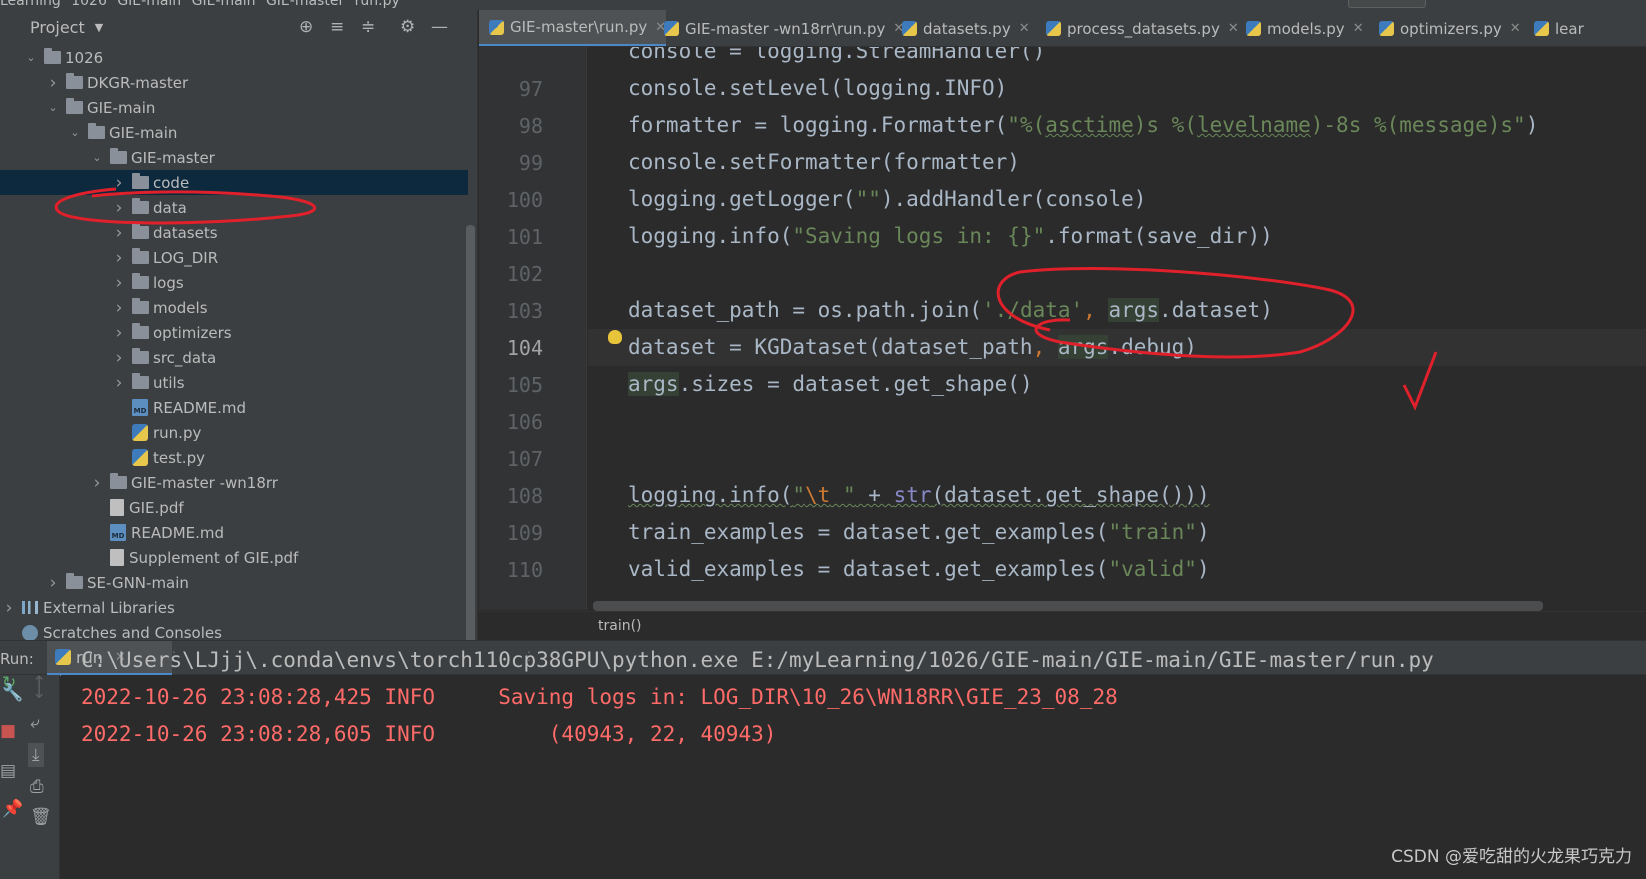  What do you see at coordinates (12, 693) in the screenshot?
I see `wrench-icon: 🔧` at bounding box center [12, 693].